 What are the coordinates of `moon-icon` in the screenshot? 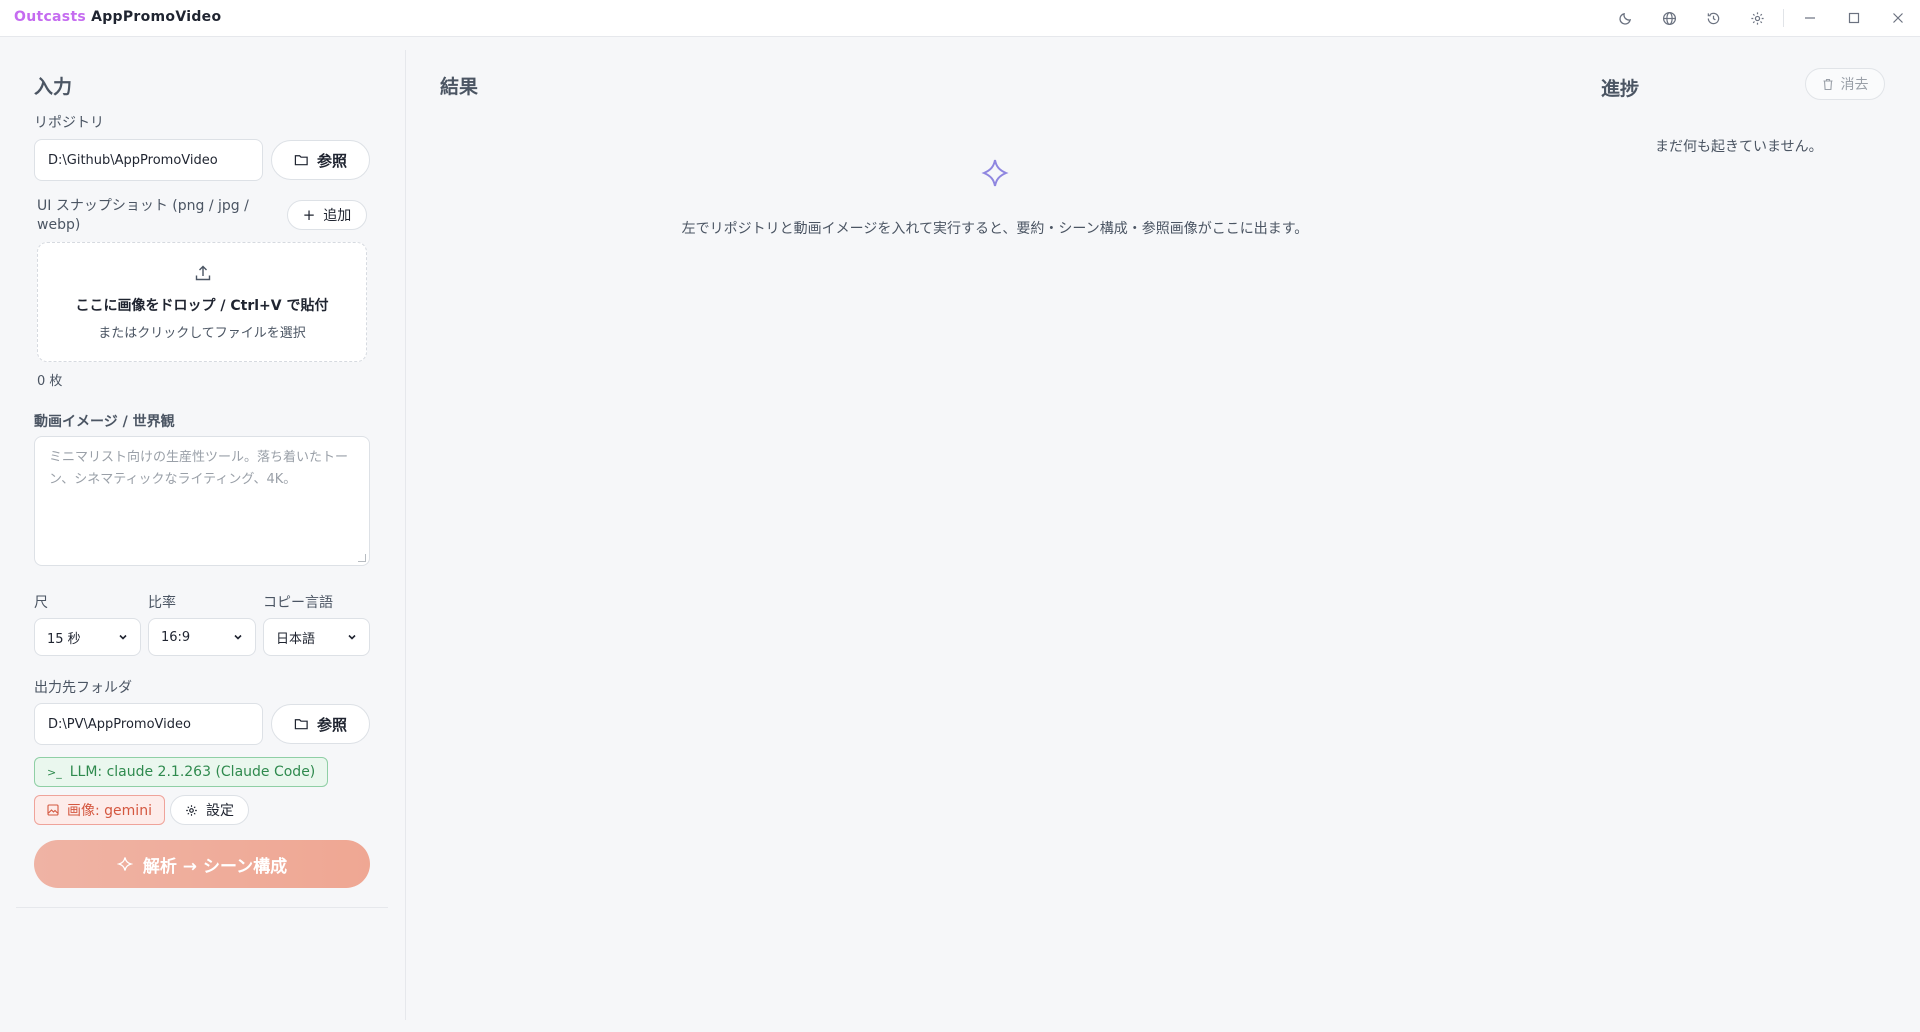 It's located at (1625, 18).